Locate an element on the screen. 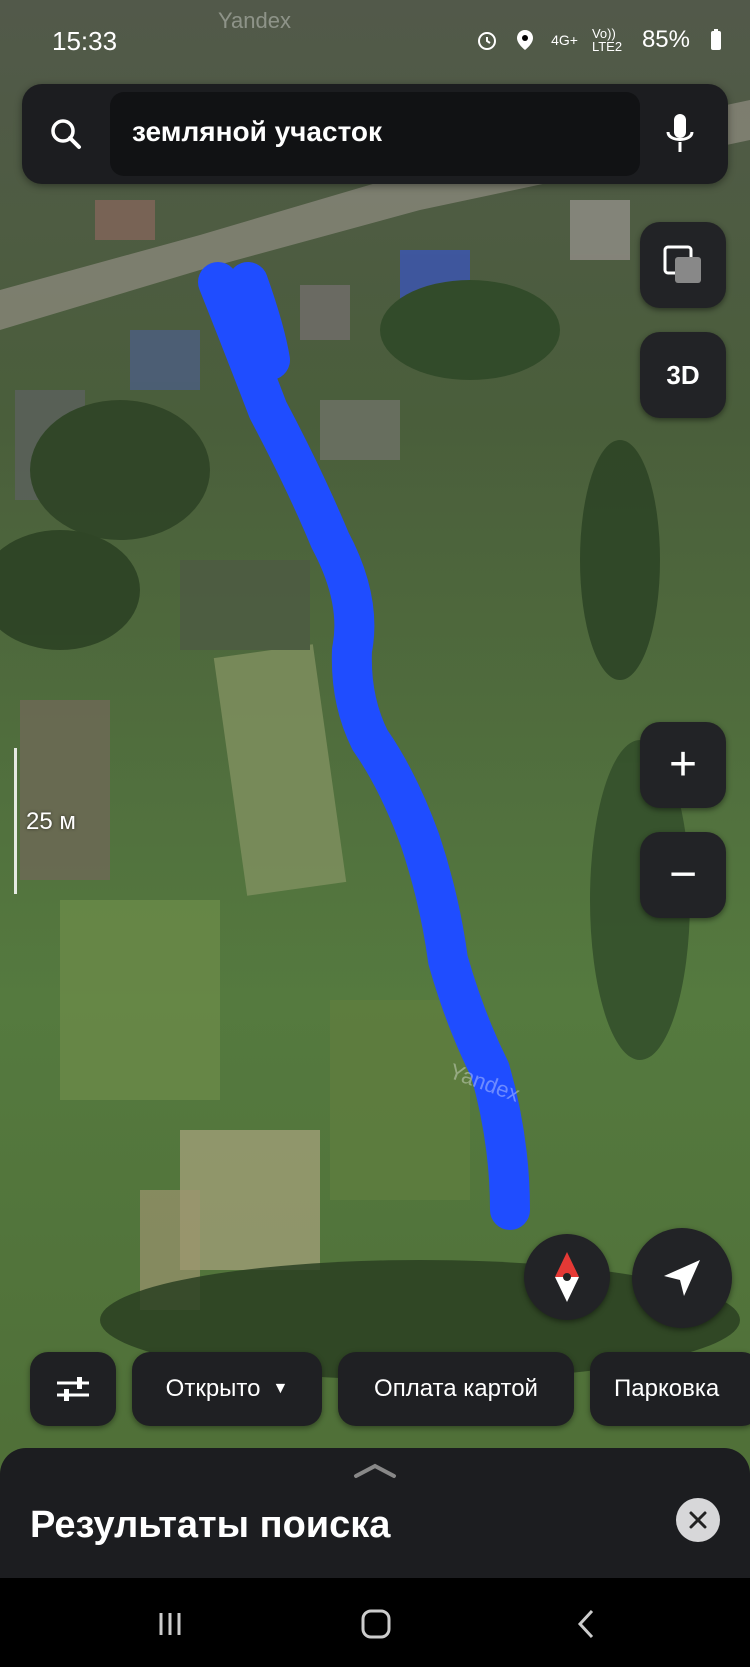 The image size is (750, 1667). compass-icon is located at coordinates (567, 1277).